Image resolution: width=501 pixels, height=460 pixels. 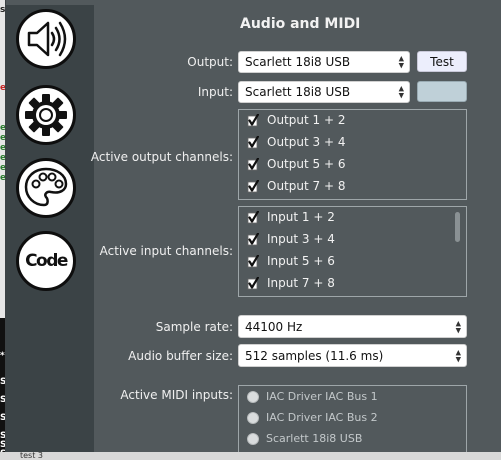 What do you see at coordinates (457, 227) in the screenshot?
I see `input-list-scrollbar` at bounding box center [457, 227].